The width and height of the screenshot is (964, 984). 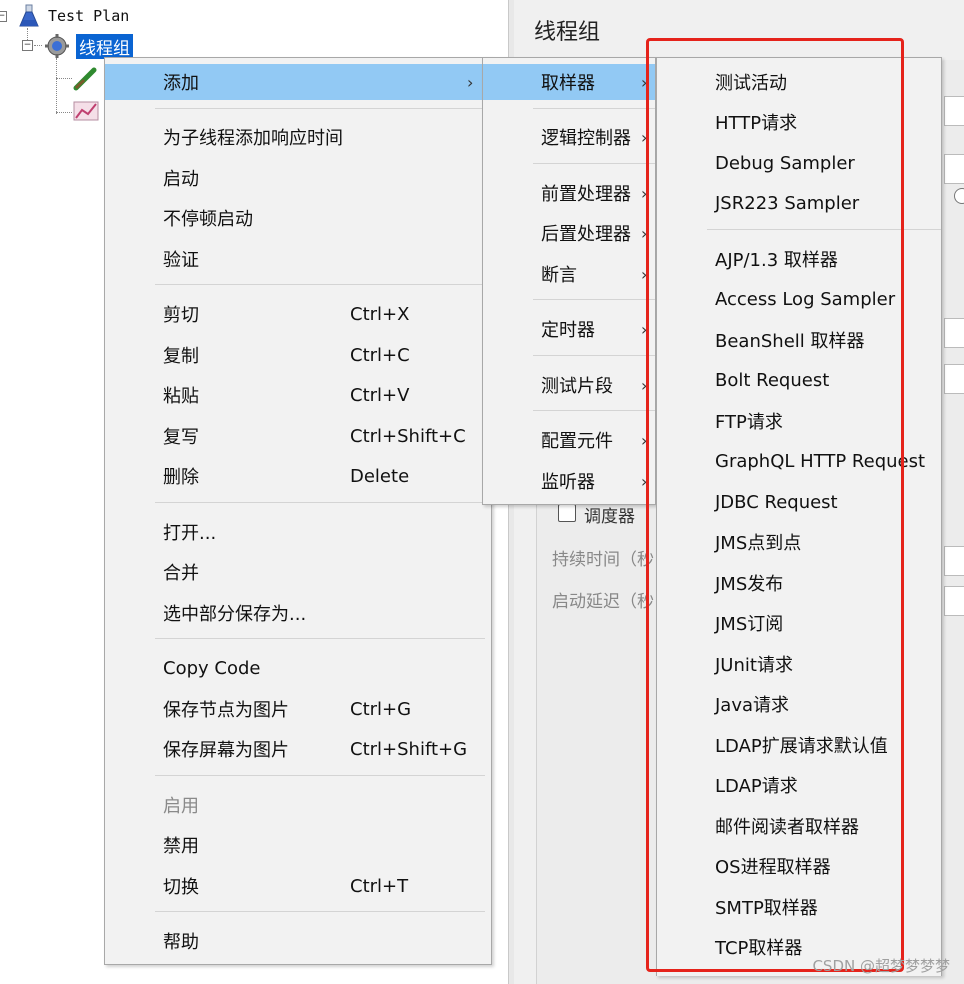 I want to click on sampler-item-jms-point-to-point: JMS点到点, so click(x=799, y=542).